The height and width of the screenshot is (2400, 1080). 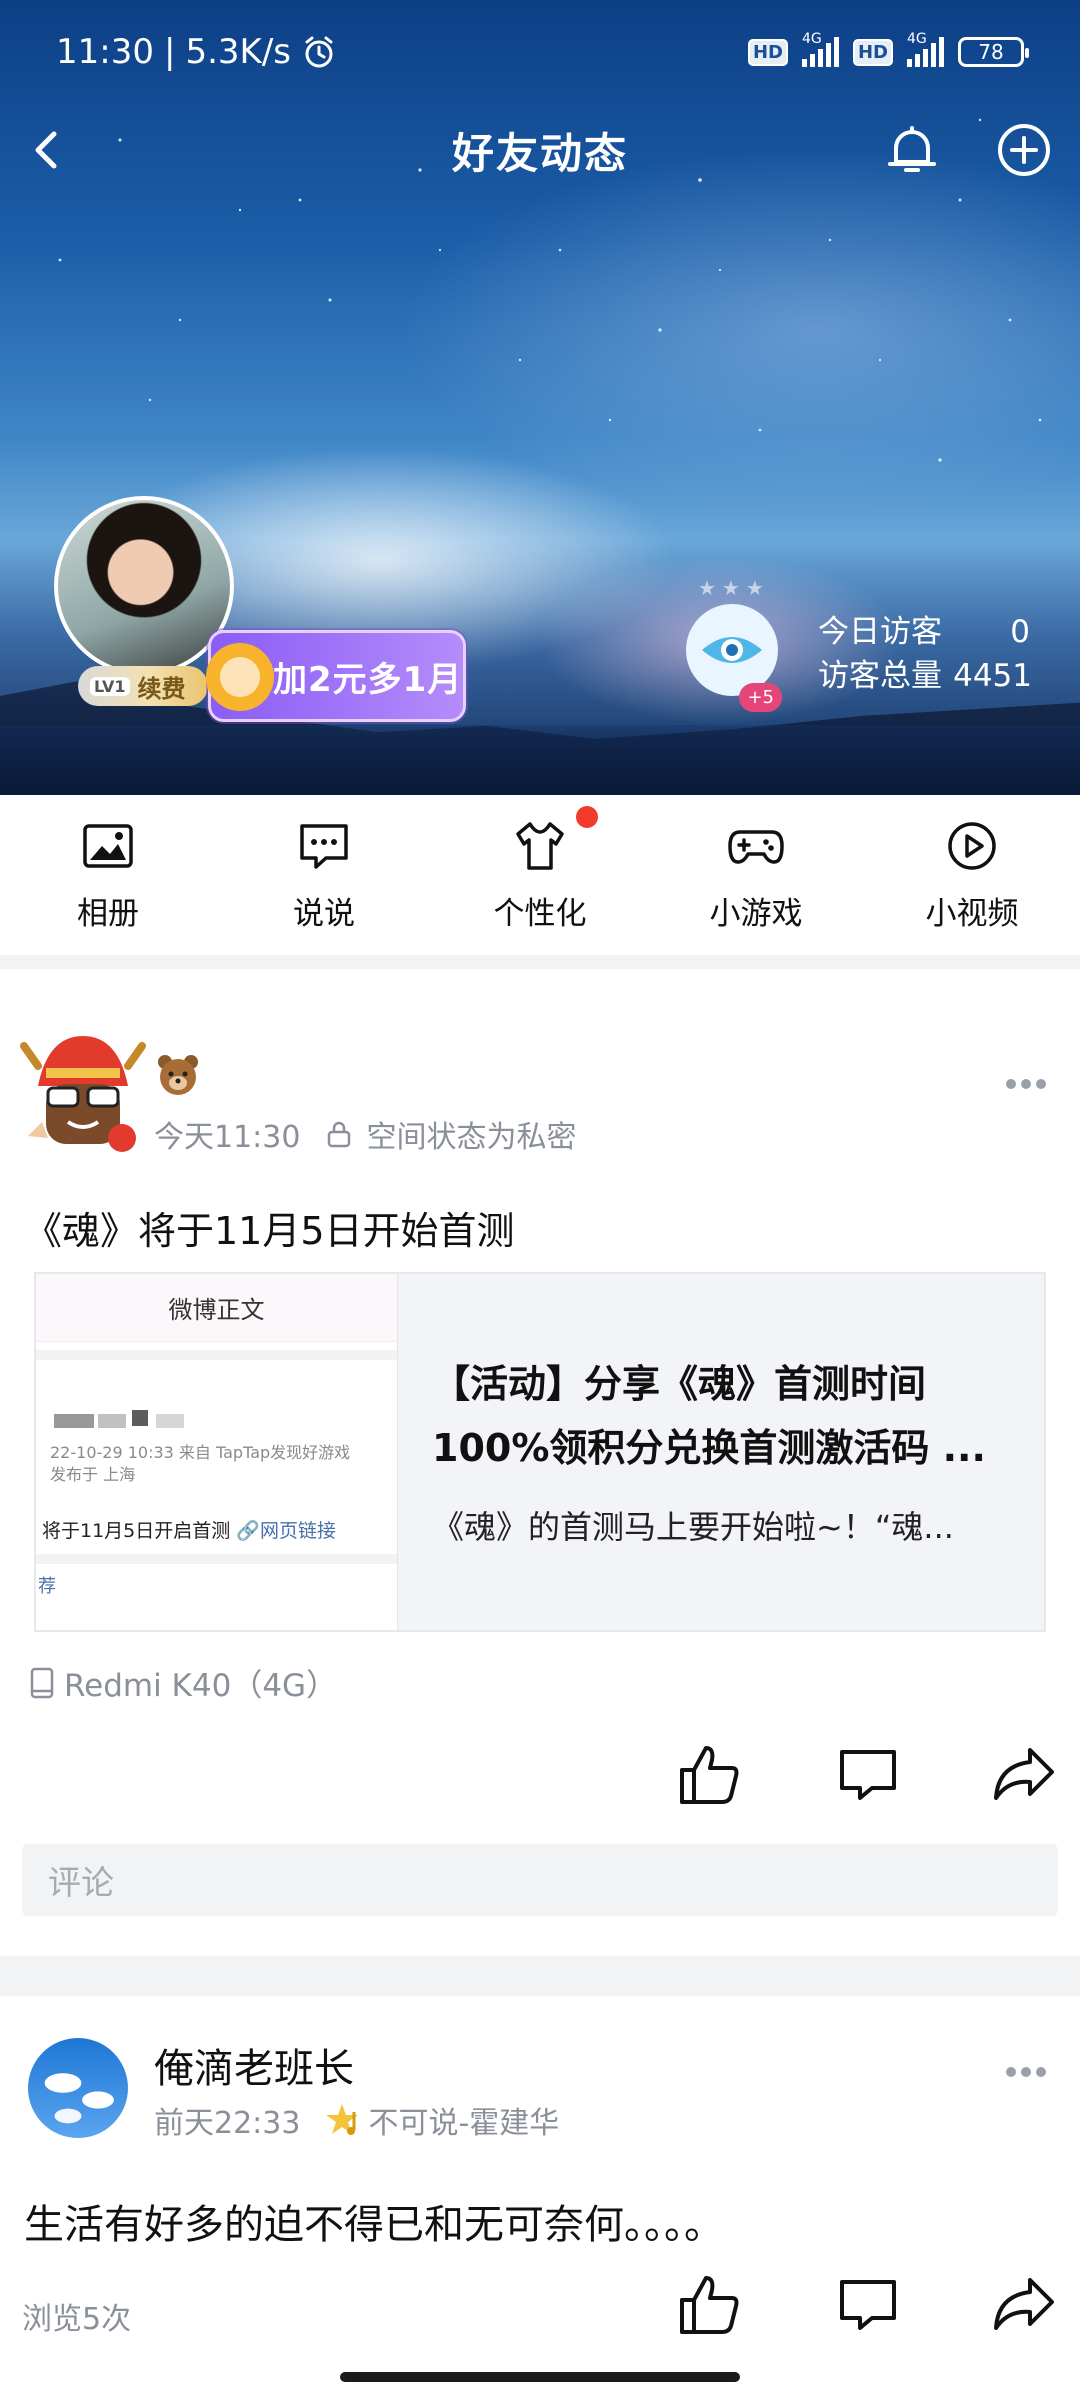 What do you see at coordinates (587, 816) in the screenshot?
I see `notification-dot` at bounding box center [587, 816].